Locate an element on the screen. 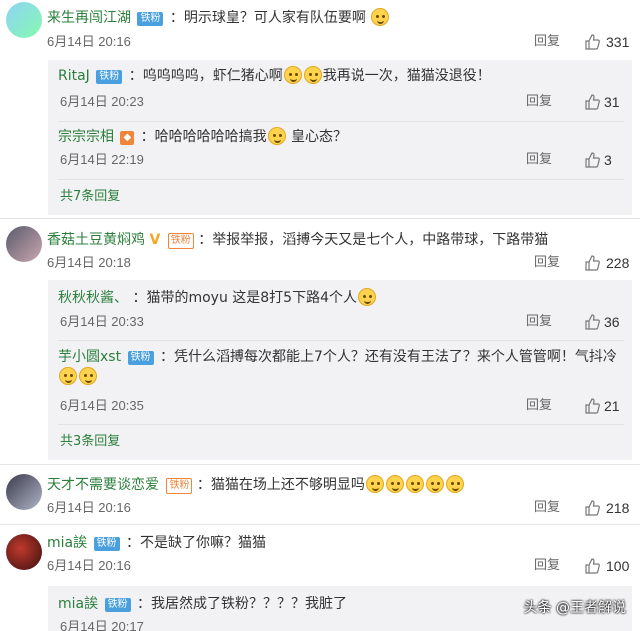  timestamp: 6月14日 20:18 is located at coordinates (89, 262).